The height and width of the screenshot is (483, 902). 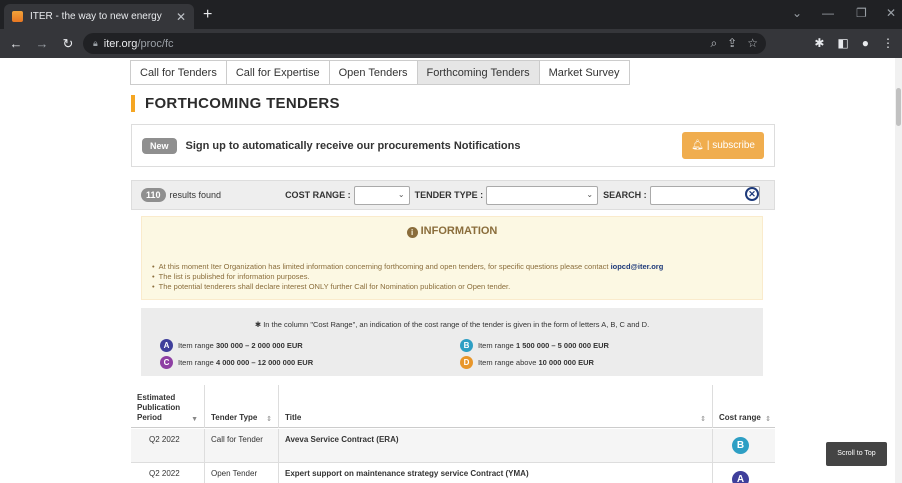 I want to click on forward-icon: →, so click(x=42, y=43).